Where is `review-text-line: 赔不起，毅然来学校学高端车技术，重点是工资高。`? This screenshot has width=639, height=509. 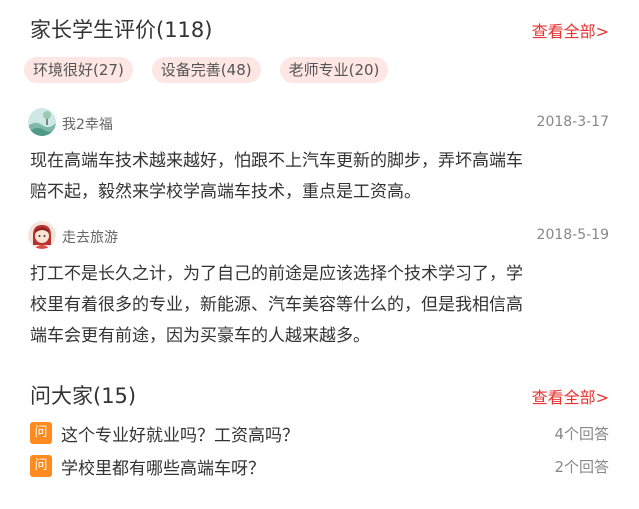 review-text-line: 赔不起，毅然来学校学高端车技术，重点是工资高。 is located at coordinates (225, 192).